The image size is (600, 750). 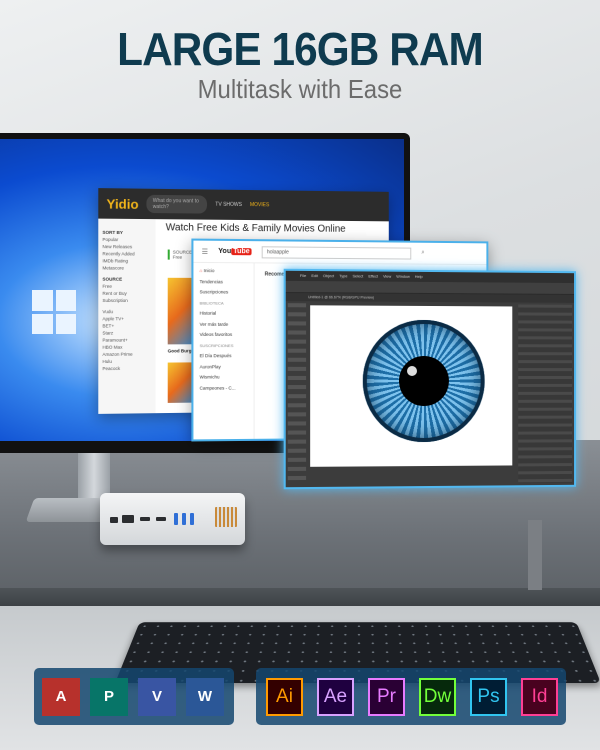 I want to click on desk-edge, so click(x=300, y=597).